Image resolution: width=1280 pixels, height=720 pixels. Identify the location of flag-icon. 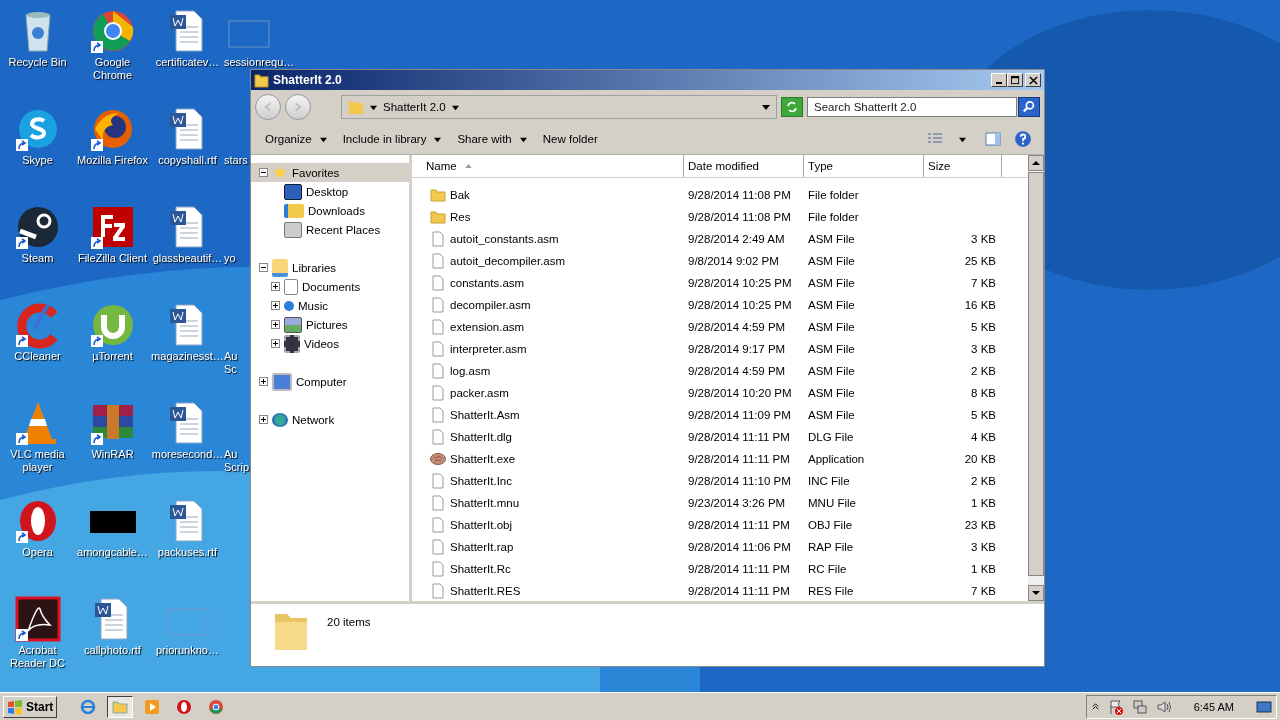
(1115, 706).